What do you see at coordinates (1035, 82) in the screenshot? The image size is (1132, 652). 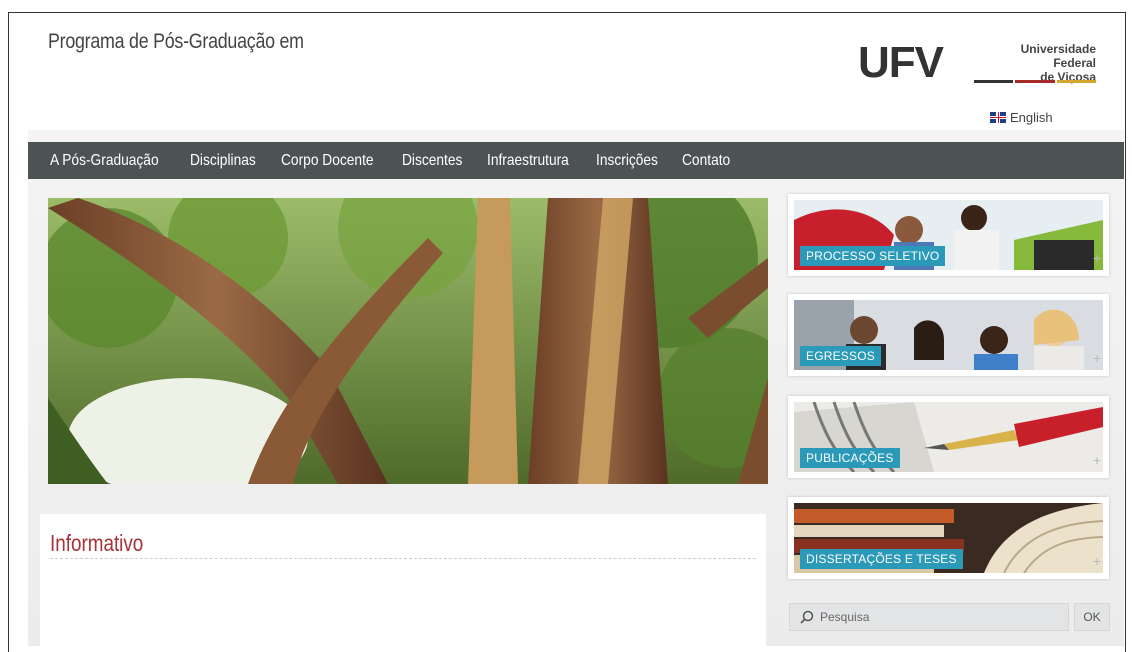 I see `logo-bars` at bounding box center [1035, 82].